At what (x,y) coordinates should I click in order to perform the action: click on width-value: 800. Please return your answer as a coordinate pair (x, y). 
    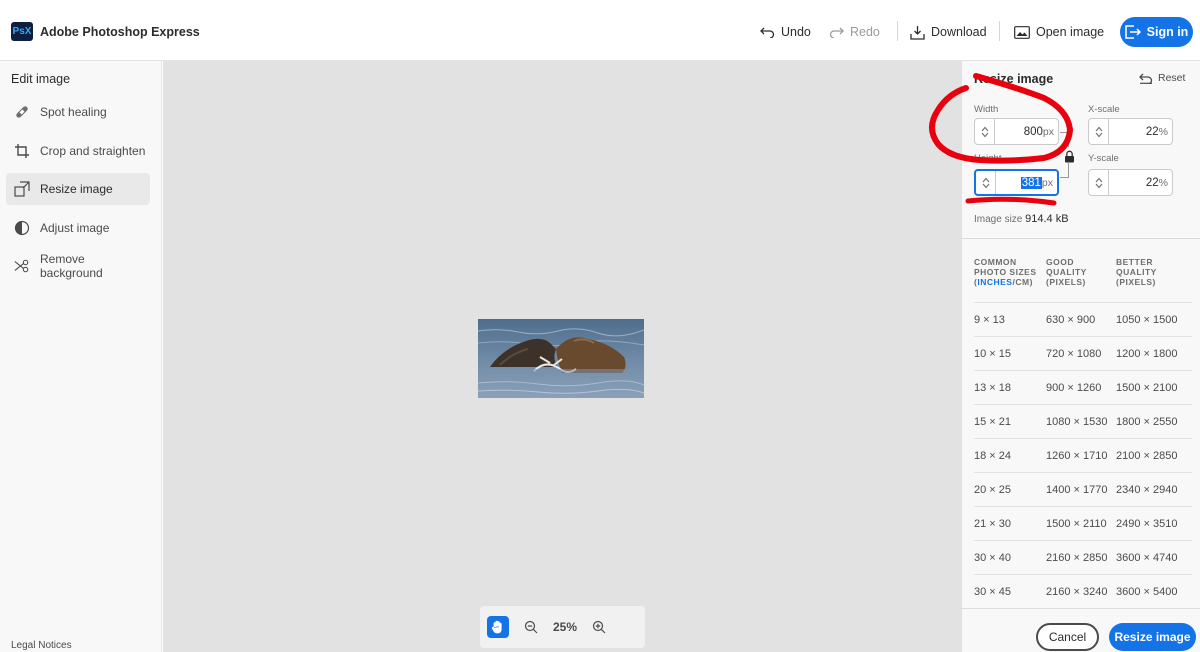
    Looking at the image, I should click on (1033, 131).